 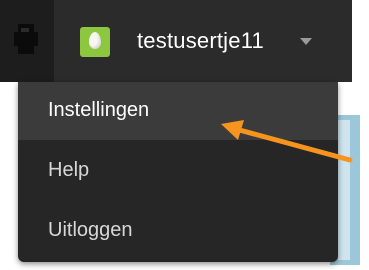 I want to click on topbar-left-section, so click(x=27, y=41).